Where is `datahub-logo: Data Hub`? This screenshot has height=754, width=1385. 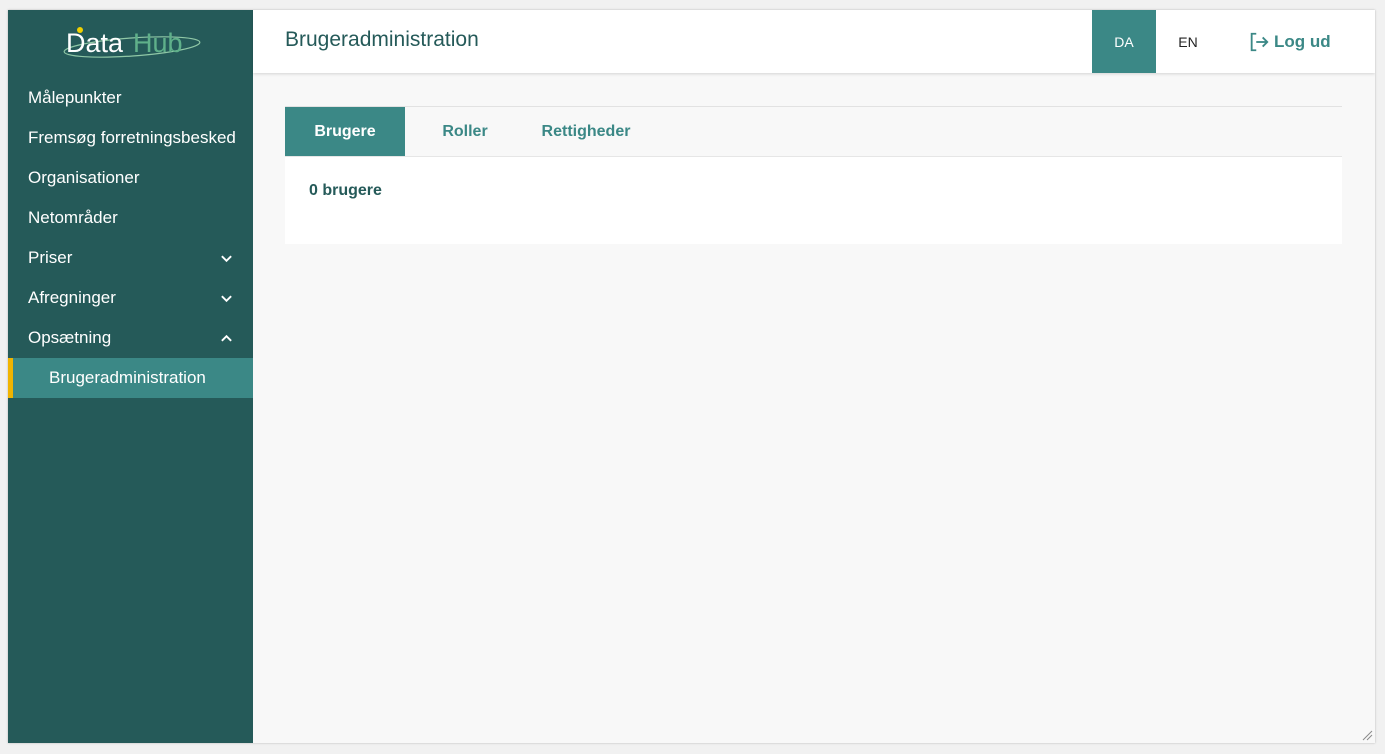 datahub-logo: Data Hub is located at coordinates (135, 44).